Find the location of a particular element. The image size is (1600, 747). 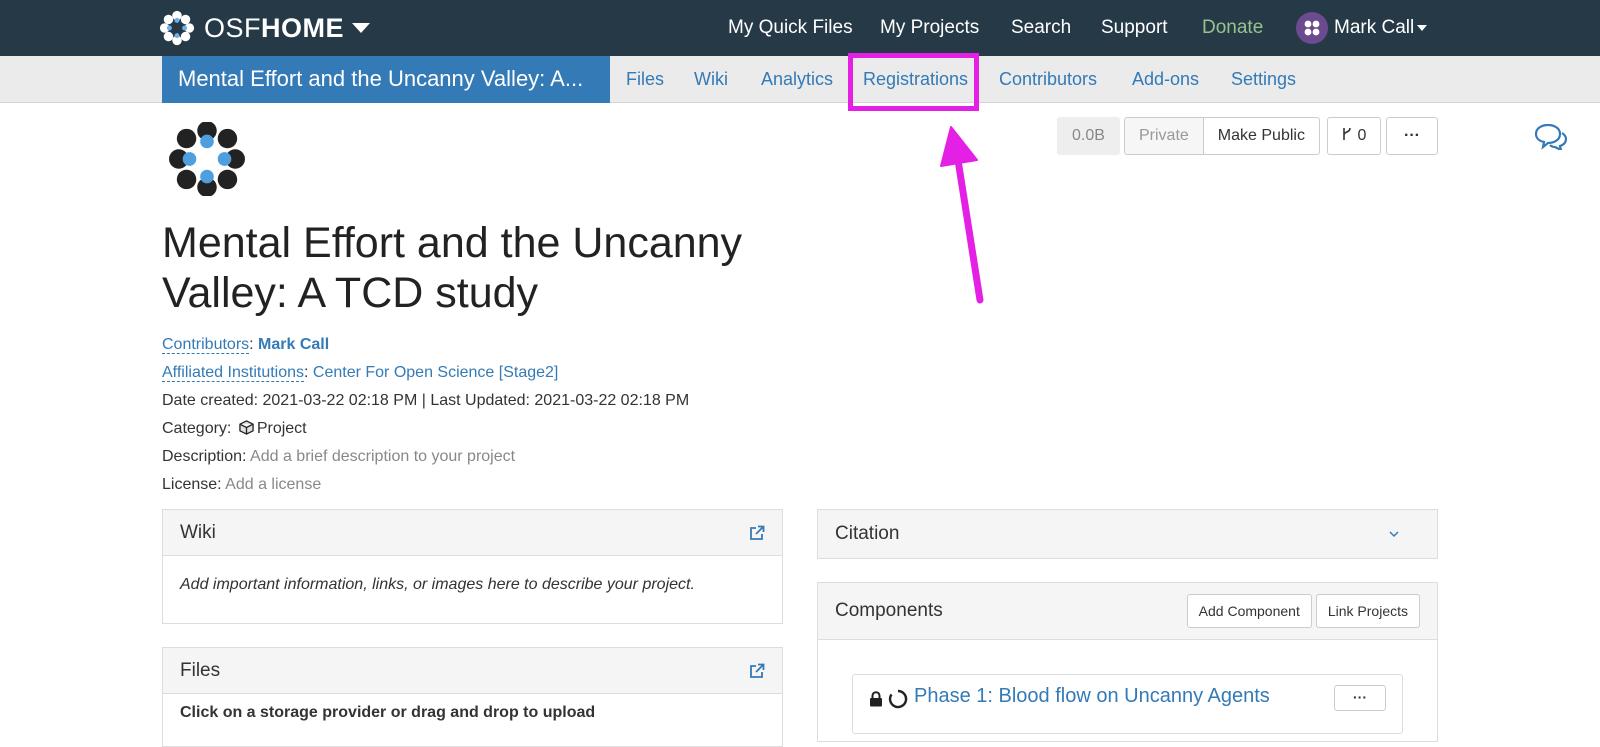

citation-panel-header: Citation is located at coordinates (1127, 534).